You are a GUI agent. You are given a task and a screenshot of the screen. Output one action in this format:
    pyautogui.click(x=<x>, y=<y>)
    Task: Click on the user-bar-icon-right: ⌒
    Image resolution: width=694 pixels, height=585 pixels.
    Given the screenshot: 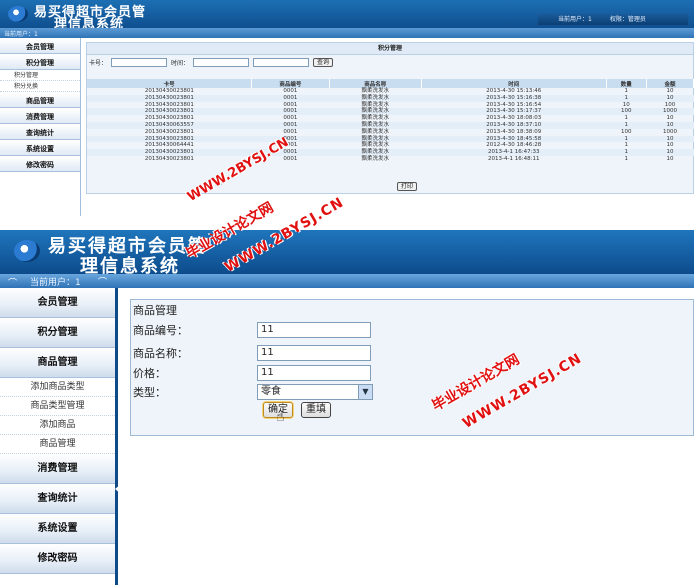 What is the action you would take?
    pyautogui.click(x=103, y=283)
    